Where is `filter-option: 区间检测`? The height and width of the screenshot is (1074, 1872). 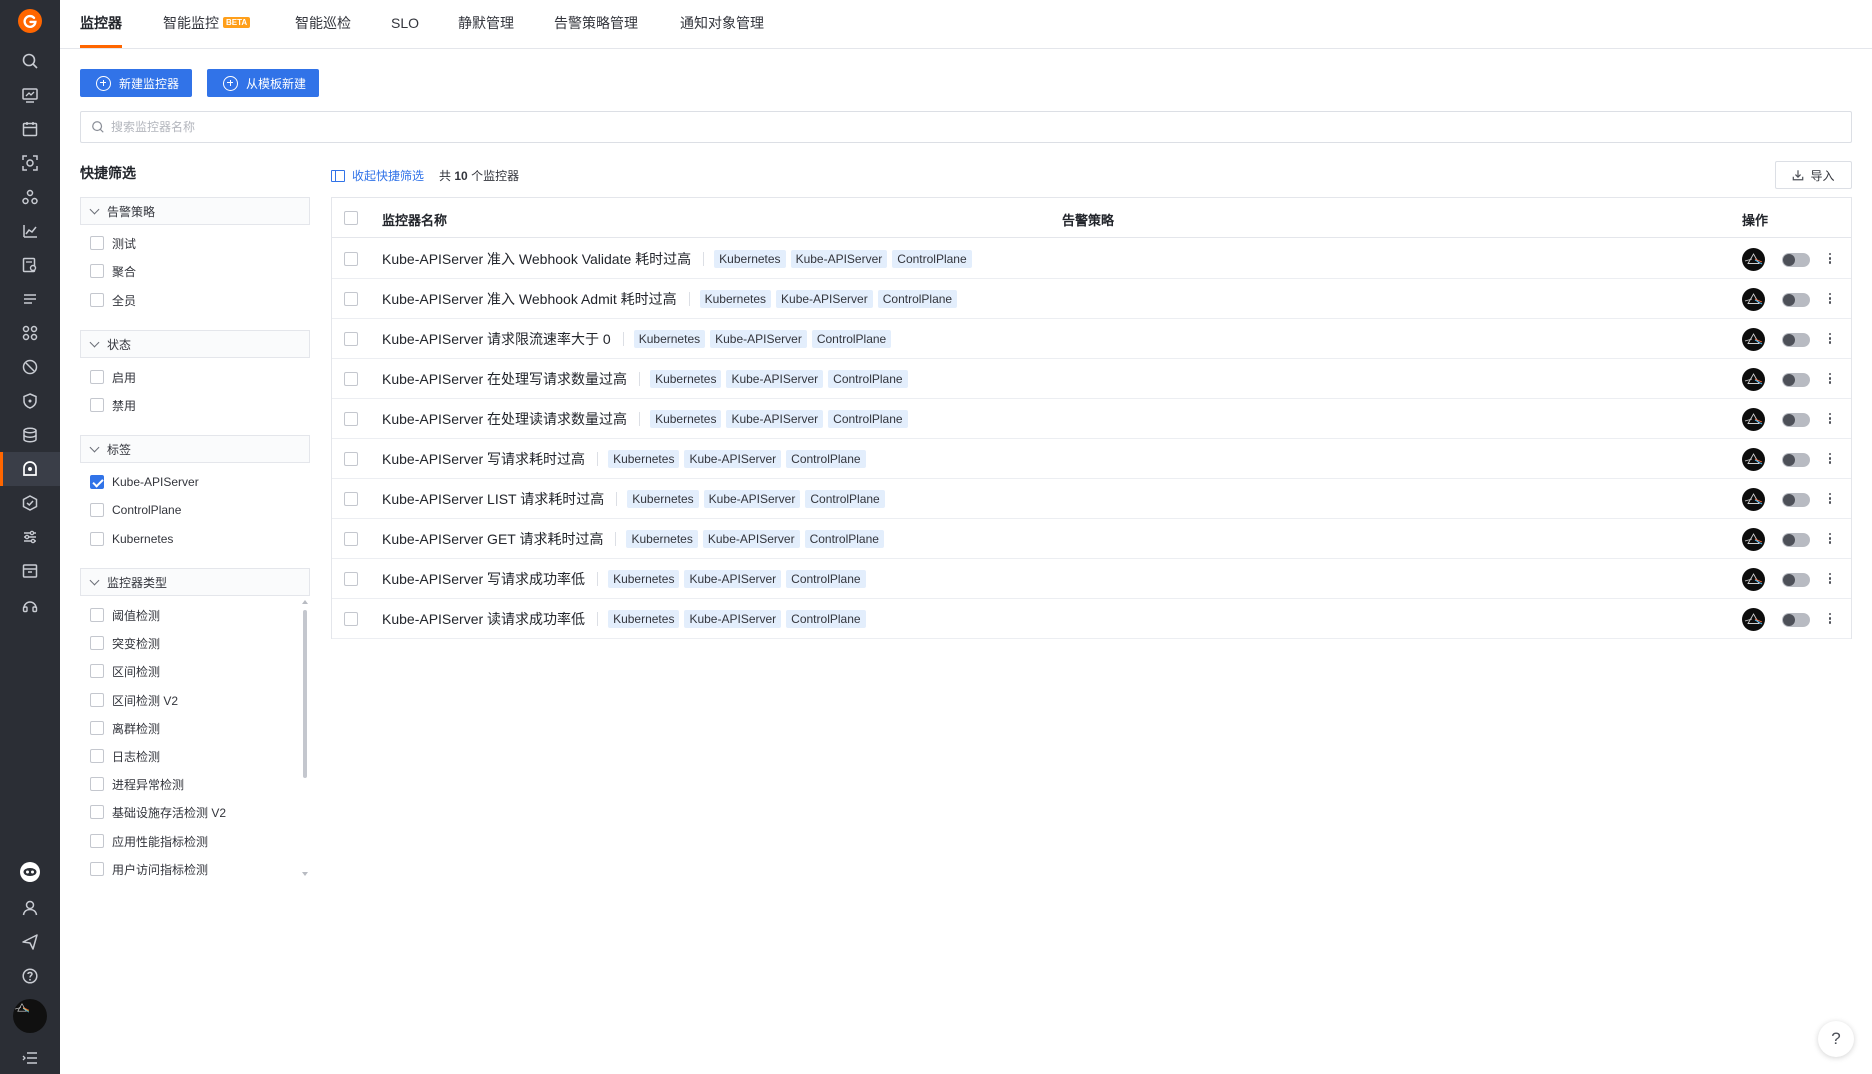
filter-option: 区间检测 is located at coordinates (125, 671).